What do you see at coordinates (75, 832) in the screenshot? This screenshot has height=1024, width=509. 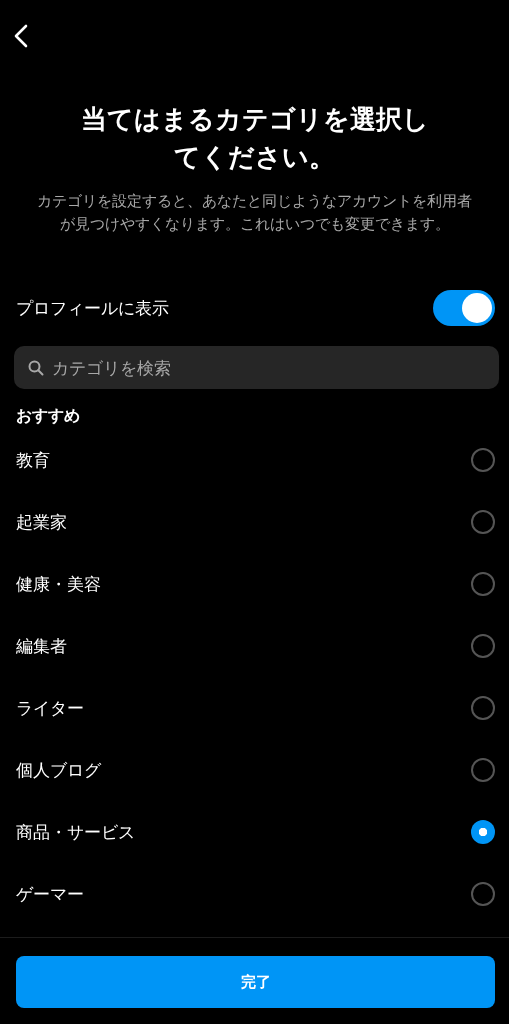 I see `category-label: 商品・サービス` at bounding box center [75, 832].